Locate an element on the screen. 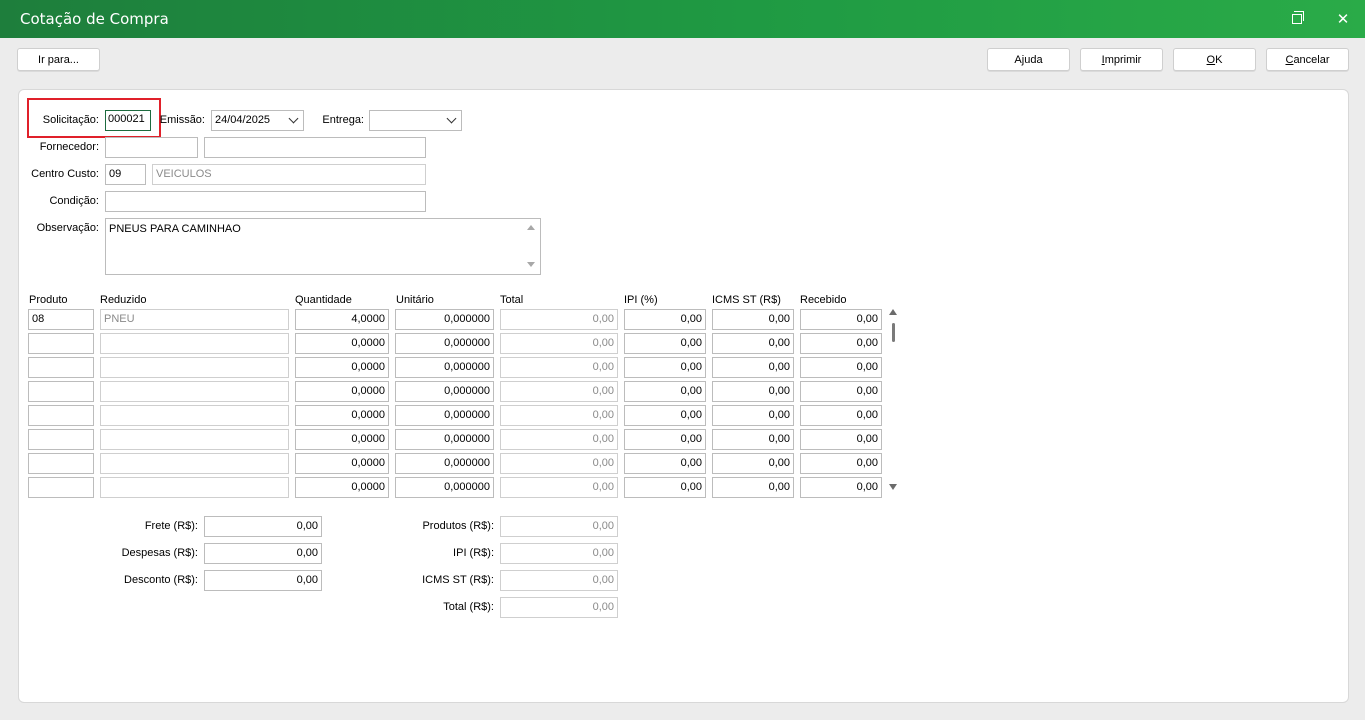 This screenshot has width=1365, height=720. ok-accesskey: O is located at coordinates (1211, 59).